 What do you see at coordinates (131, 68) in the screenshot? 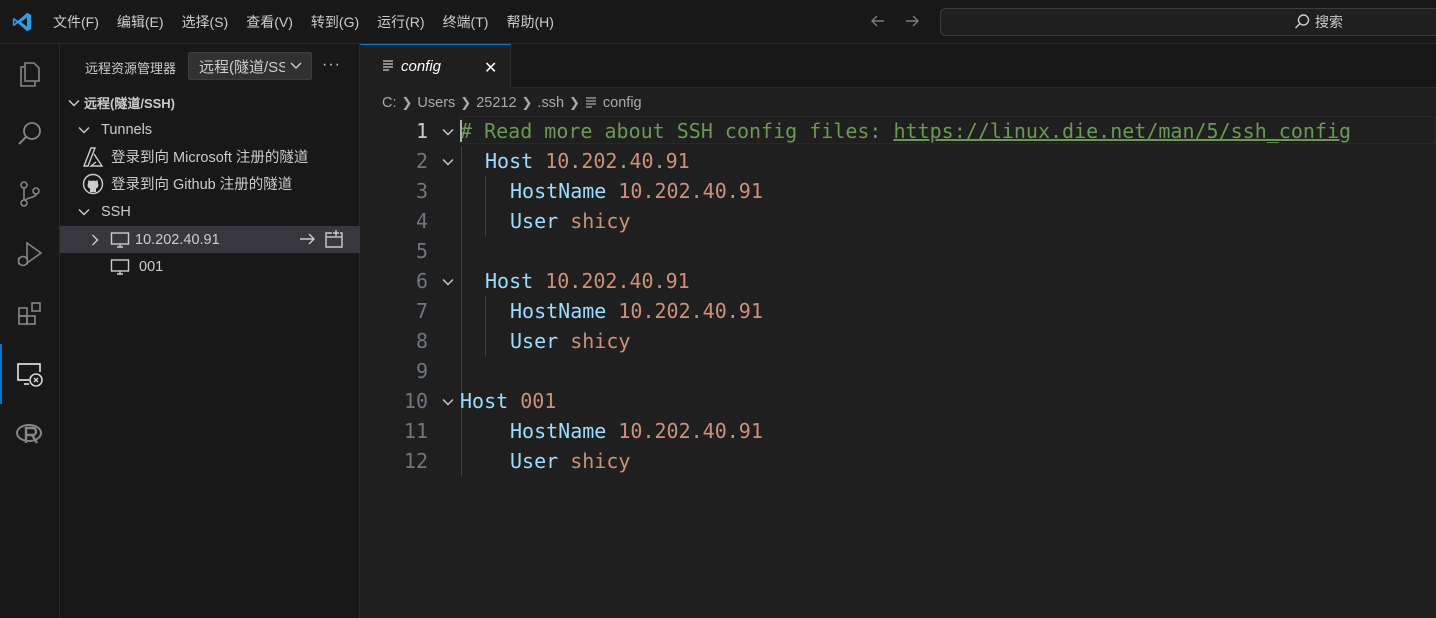
I see `sidebar-title: 远程资源管理器` at bounding box center [131, 68].